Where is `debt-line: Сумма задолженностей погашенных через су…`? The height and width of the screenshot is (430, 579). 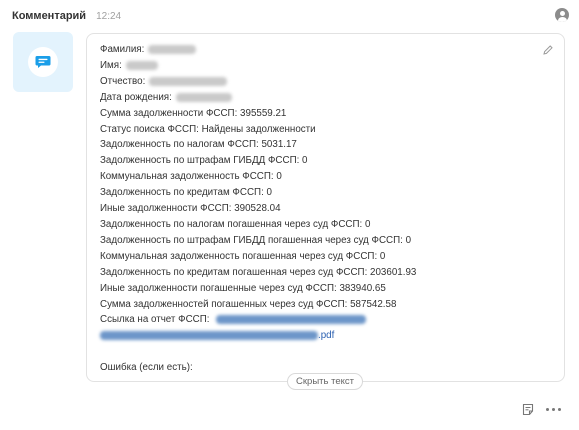
debt-line: Сумма задолженностей погашенных через су… is located at coordinates (248, 304).